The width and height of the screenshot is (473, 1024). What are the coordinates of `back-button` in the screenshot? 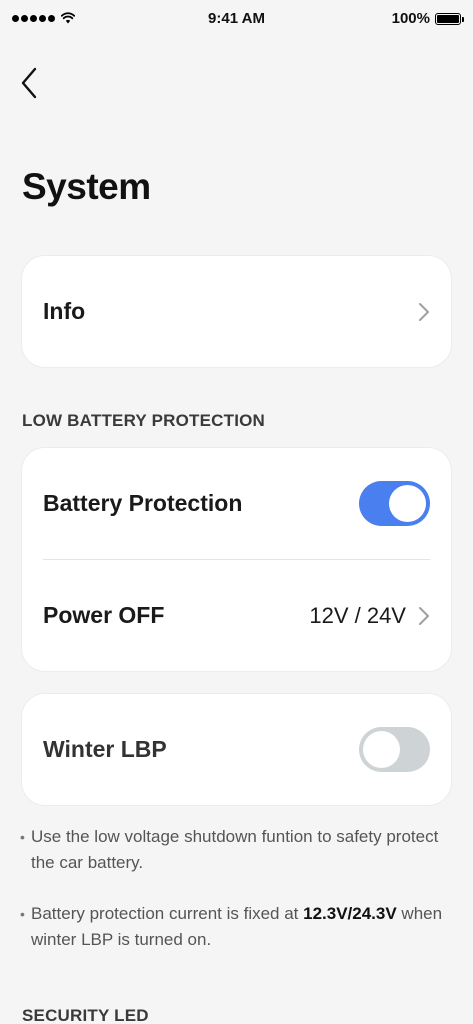 It's located at (29, 83).